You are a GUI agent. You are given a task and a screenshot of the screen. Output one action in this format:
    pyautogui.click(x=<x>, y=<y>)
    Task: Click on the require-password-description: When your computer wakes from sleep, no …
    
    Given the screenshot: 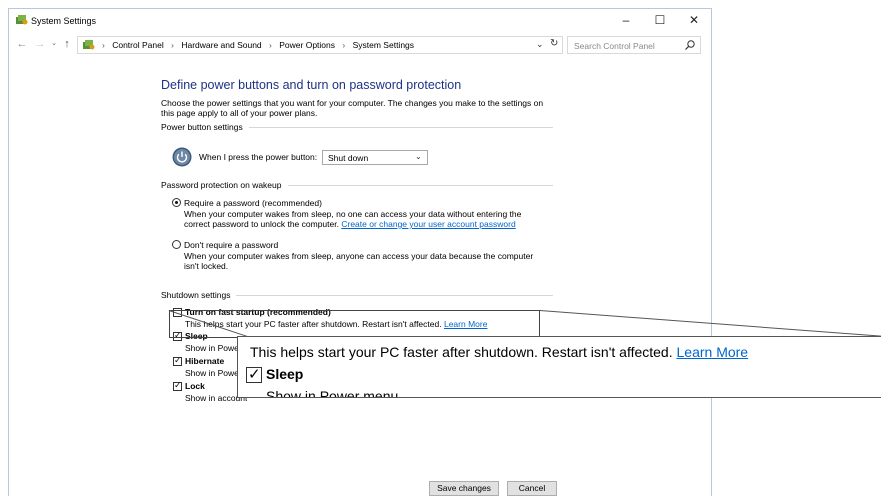 What is the action you would take?
    pyautogui.click(x=364, y=219)
    